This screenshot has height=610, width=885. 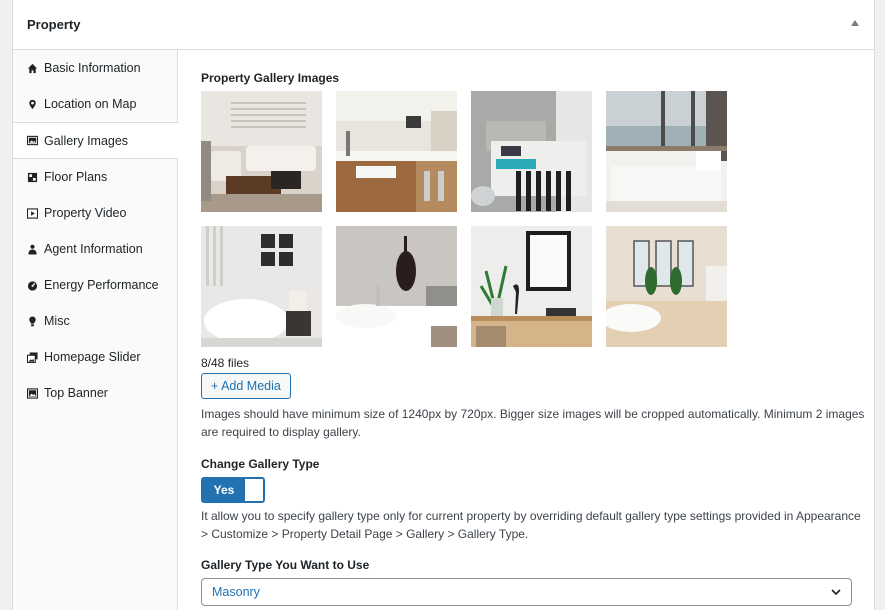 I want to click on tab-energy-performance: Energy Performance, so click(x=95, y=285).